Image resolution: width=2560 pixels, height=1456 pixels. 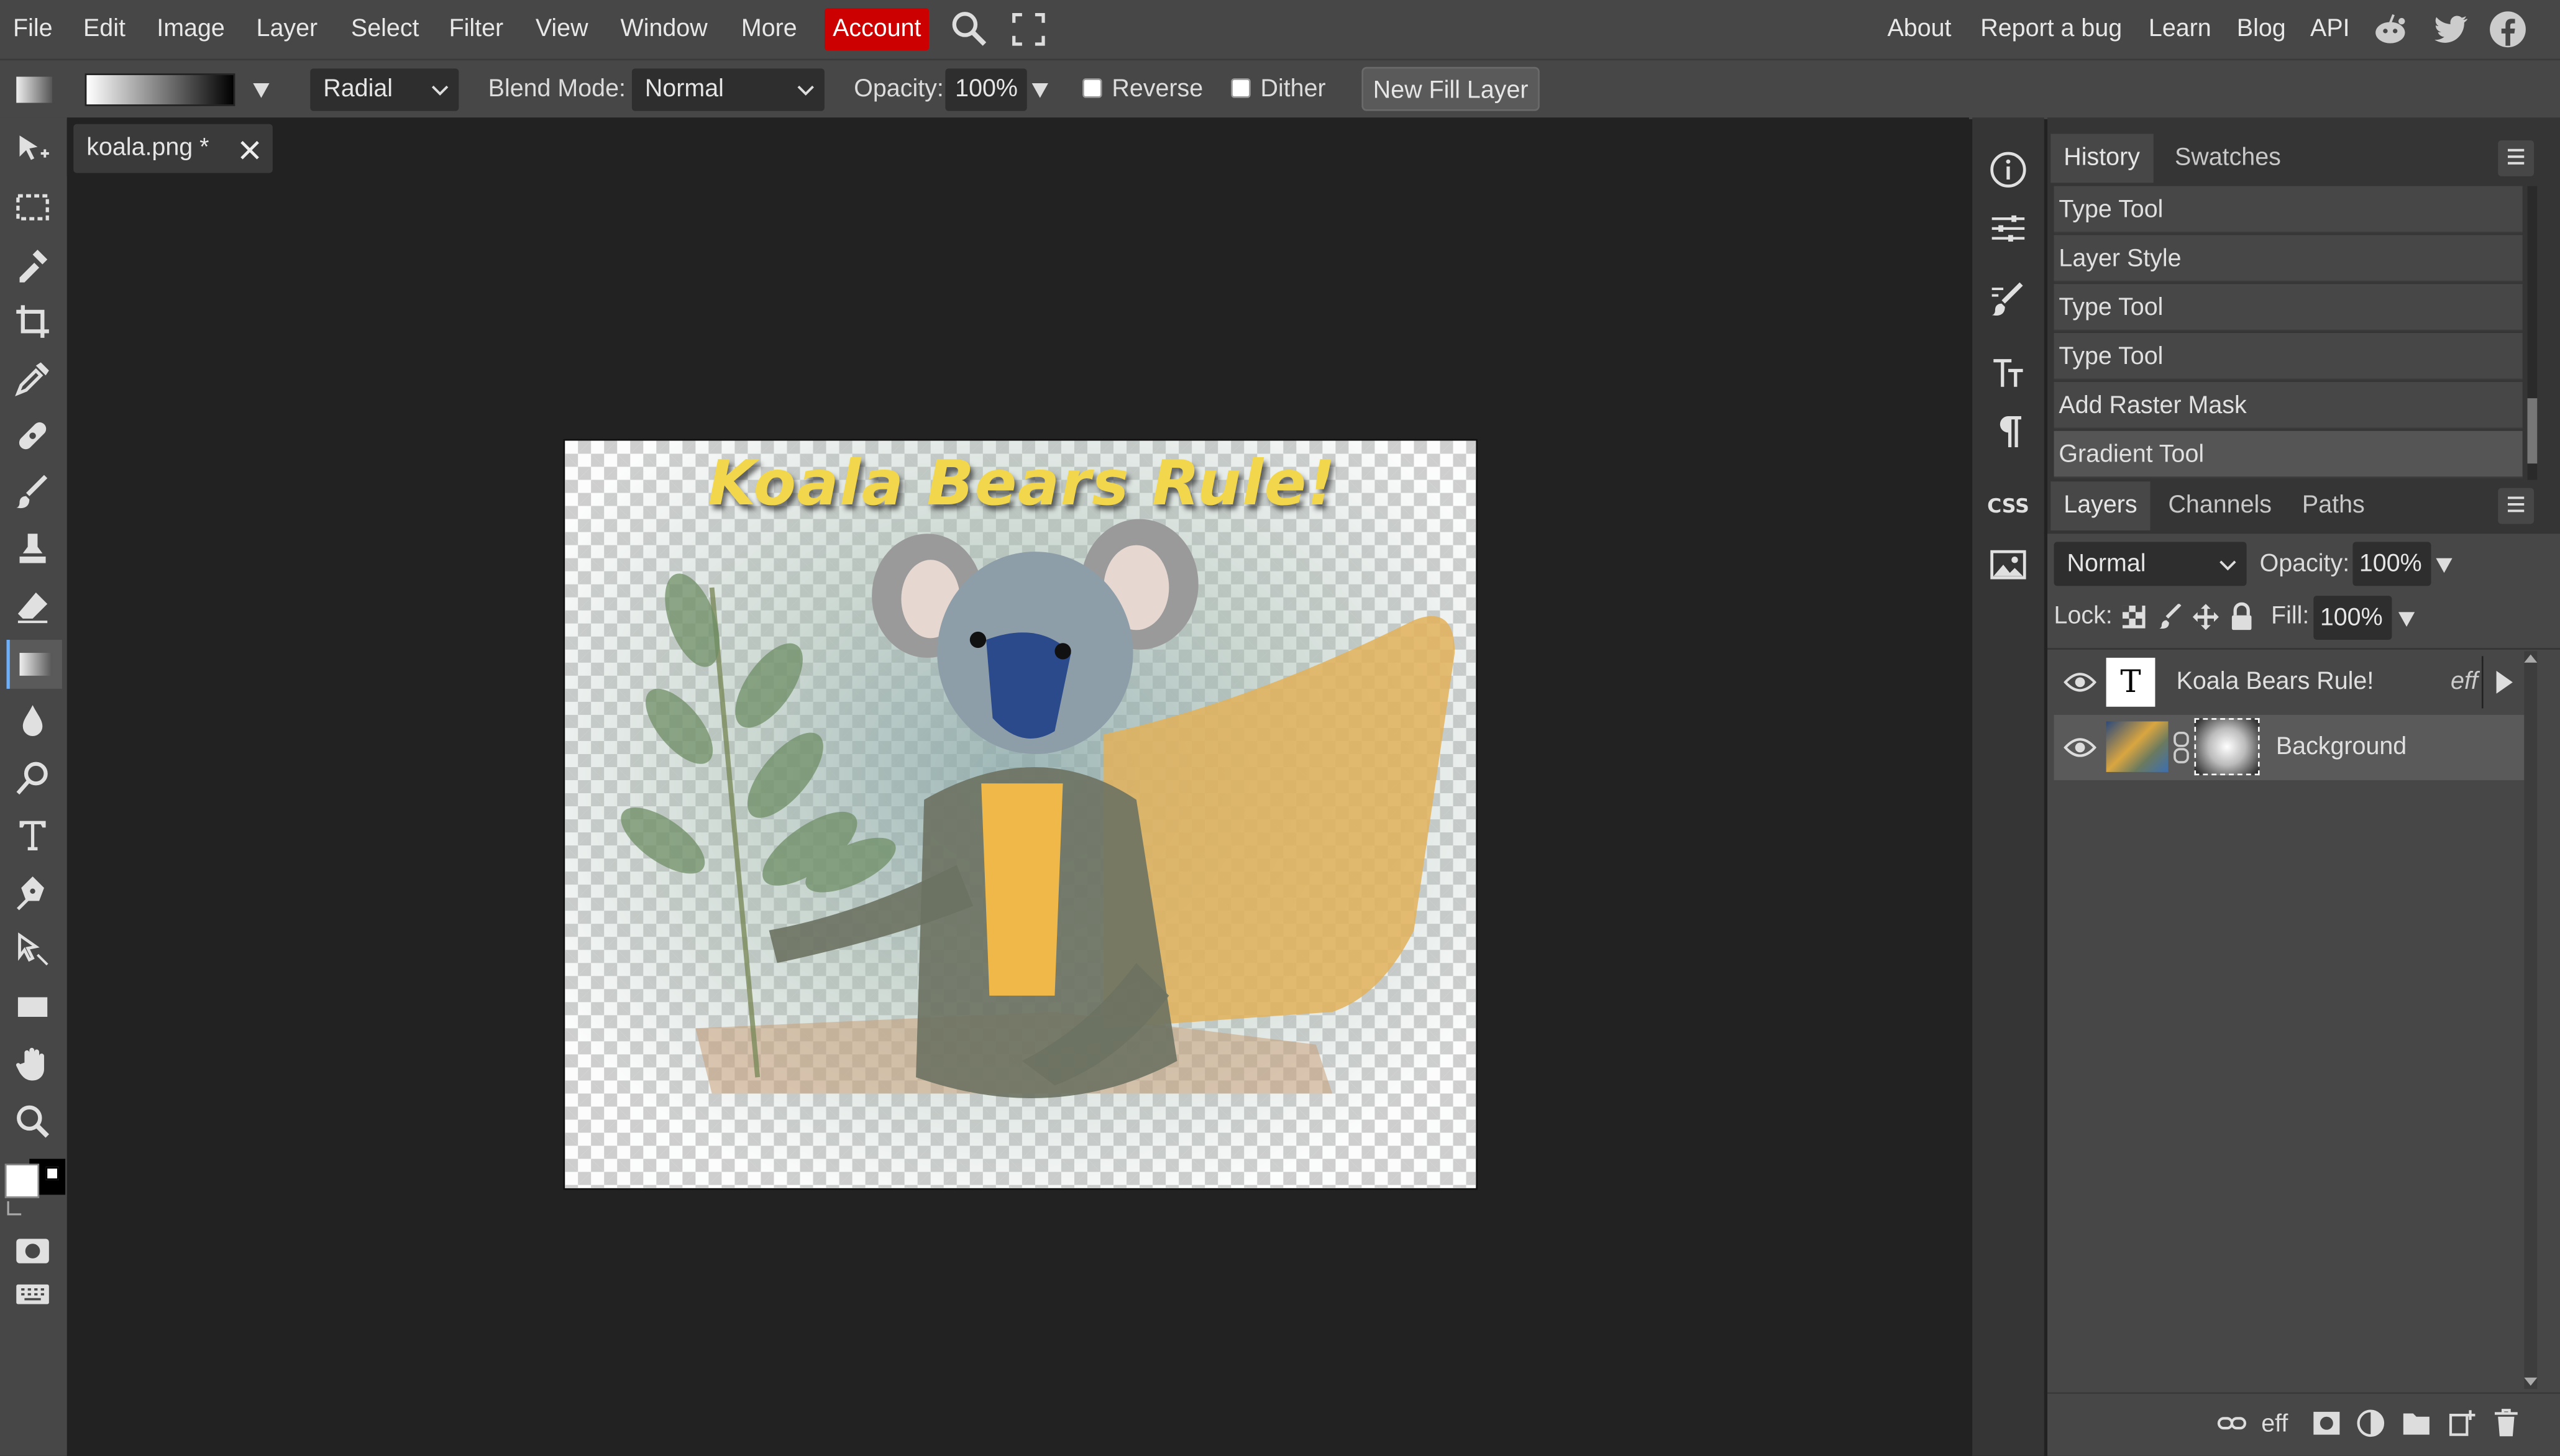 I want to click on paragraph-panel-button, so click(x=2008, y=431).